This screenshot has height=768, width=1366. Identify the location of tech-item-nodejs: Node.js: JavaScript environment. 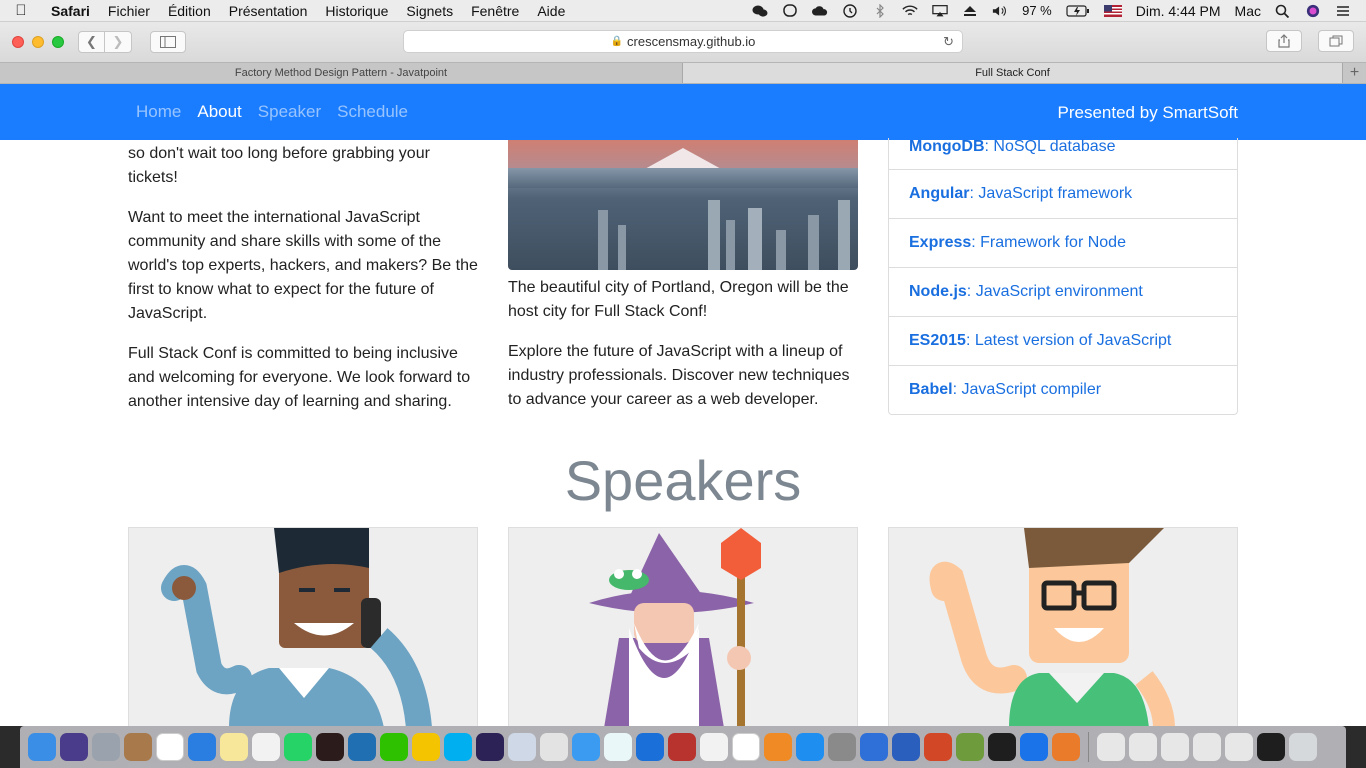
(1063, 291).